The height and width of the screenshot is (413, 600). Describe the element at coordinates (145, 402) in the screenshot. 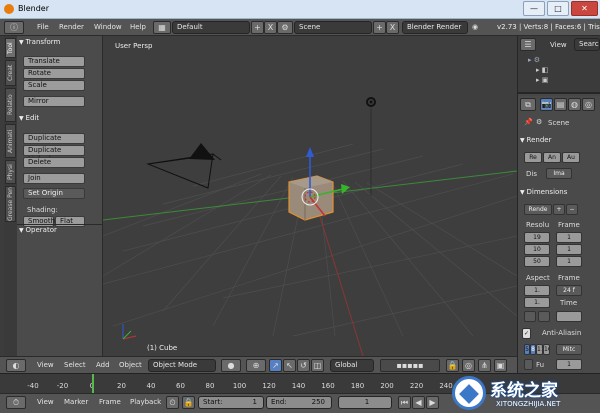

I see `menu-playback: Playback` at that location.